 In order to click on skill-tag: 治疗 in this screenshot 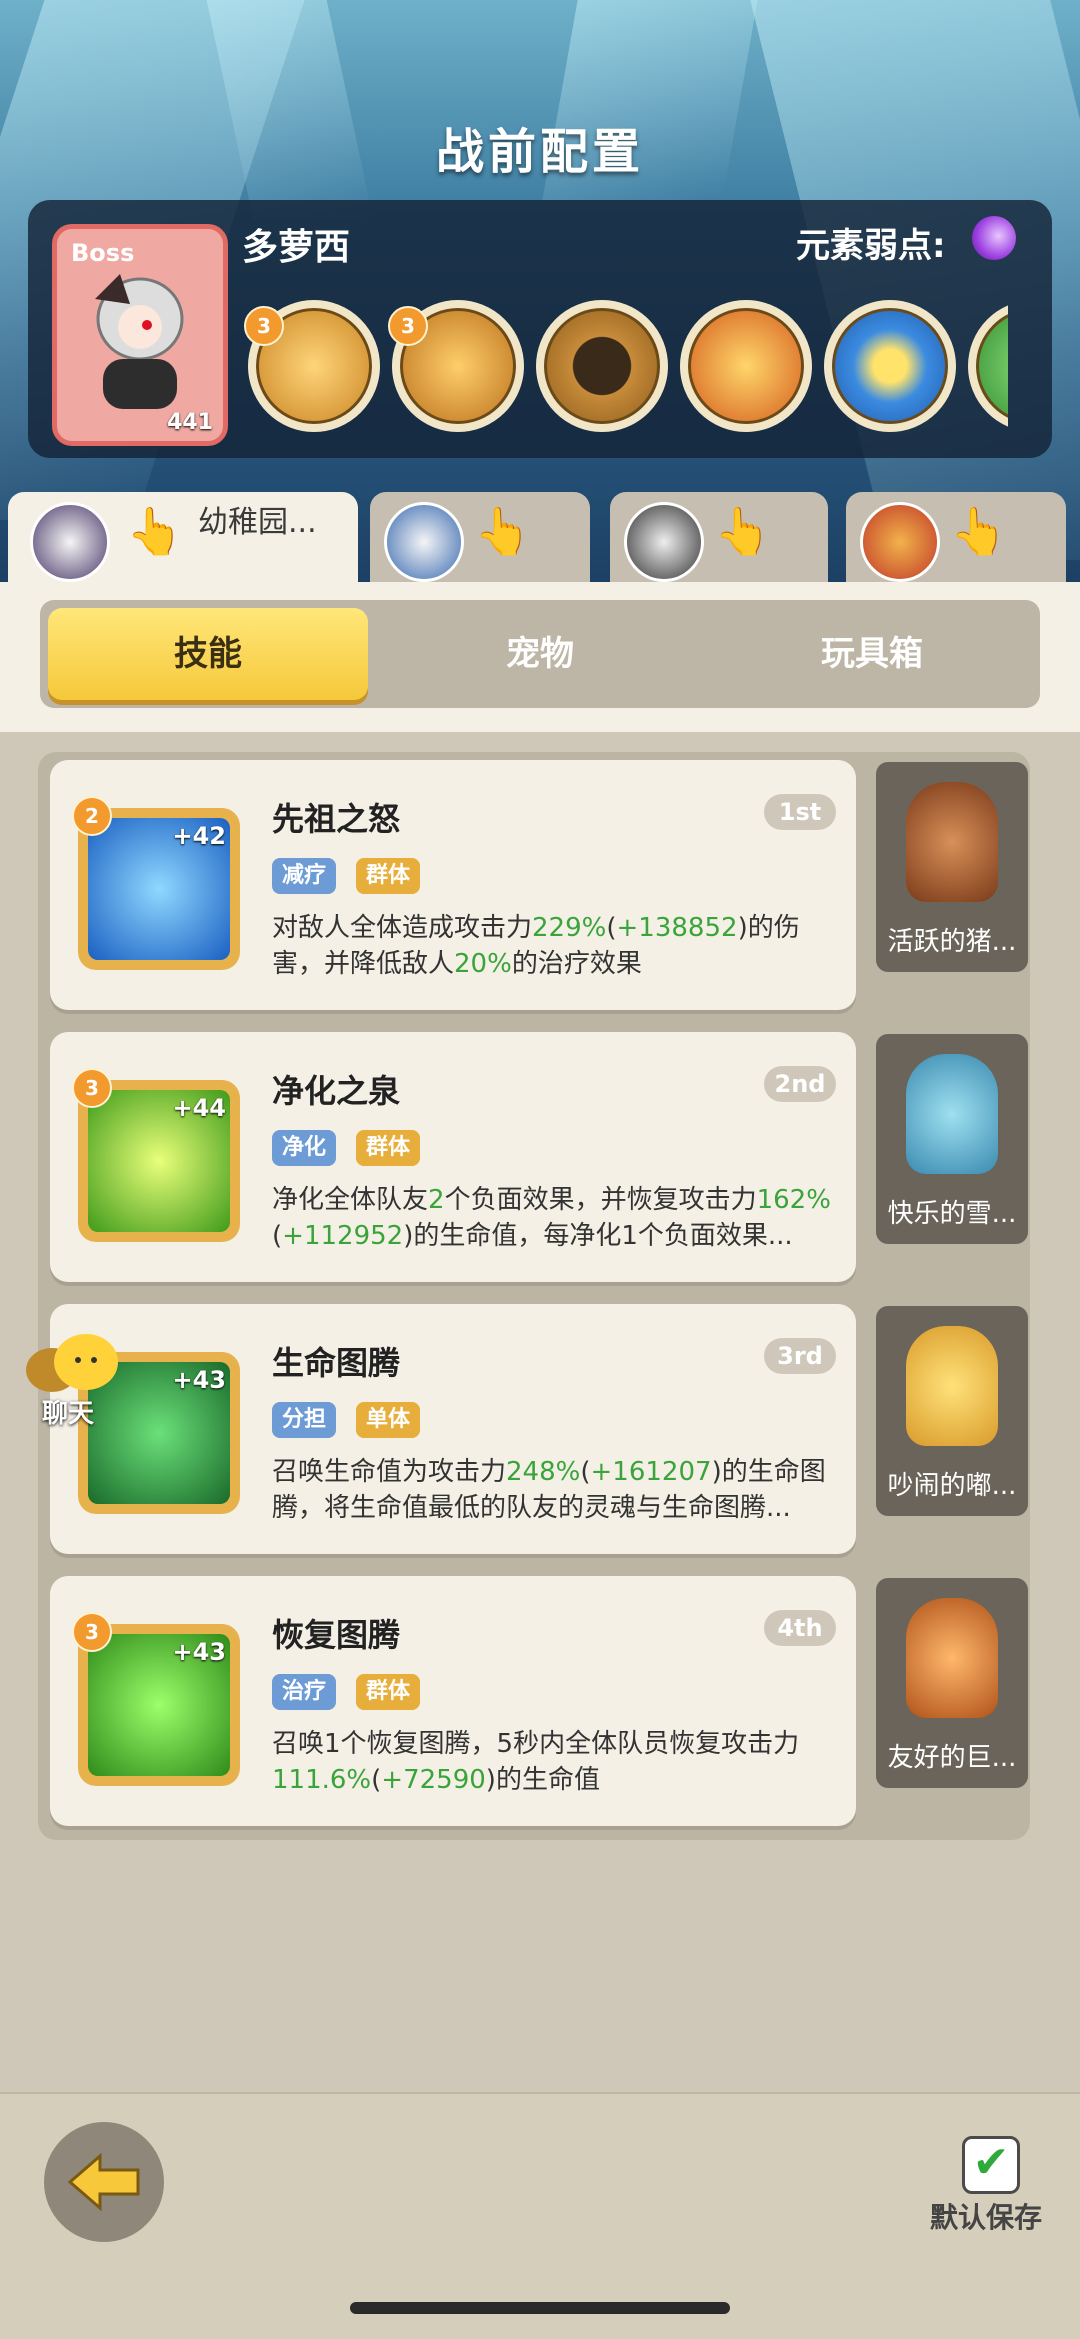, I will do `click(304, 1692)`.